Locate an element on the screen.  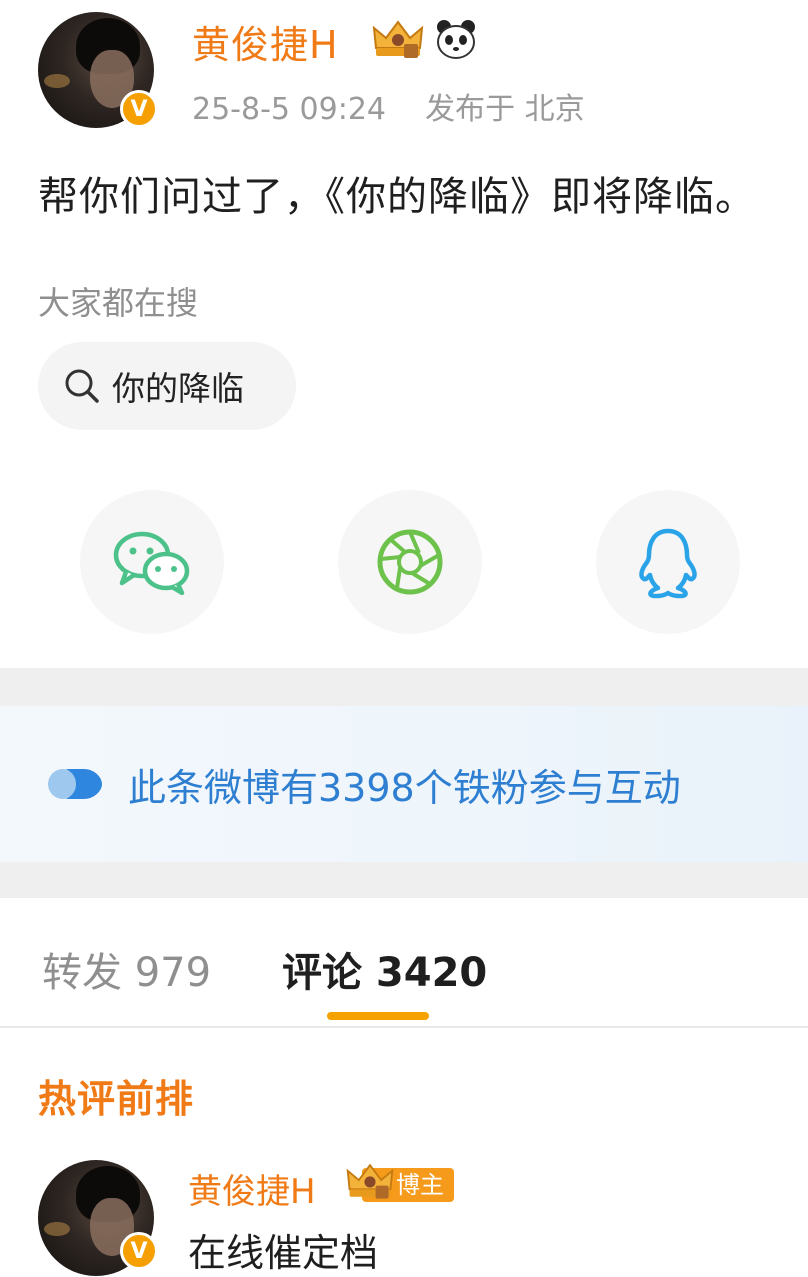
panda-icon is located at coordinates (456, 39).